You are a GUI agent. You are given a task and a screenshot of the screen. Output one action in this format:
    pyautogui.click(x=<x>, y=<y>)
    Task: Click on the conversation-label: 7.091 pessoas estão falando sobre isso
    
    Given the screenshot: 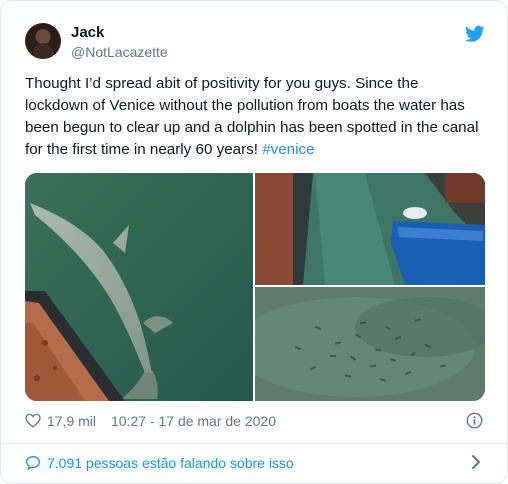 What is the action you would take?
    pyautogui.click(x=170, y=463)
    